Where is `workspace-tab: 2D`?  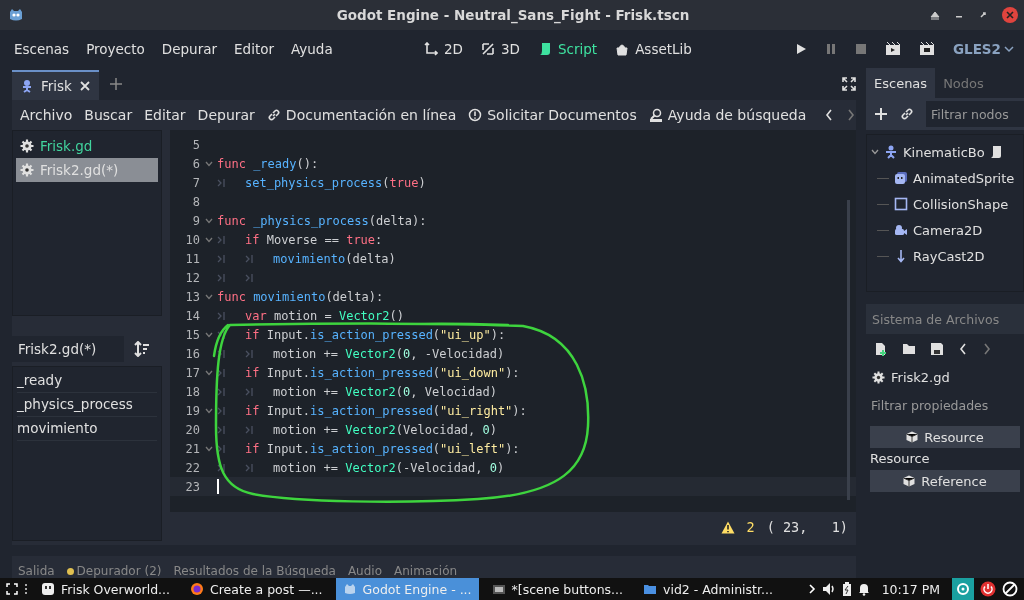 workspace-tab: 2D is located at coordinates (443, 49).